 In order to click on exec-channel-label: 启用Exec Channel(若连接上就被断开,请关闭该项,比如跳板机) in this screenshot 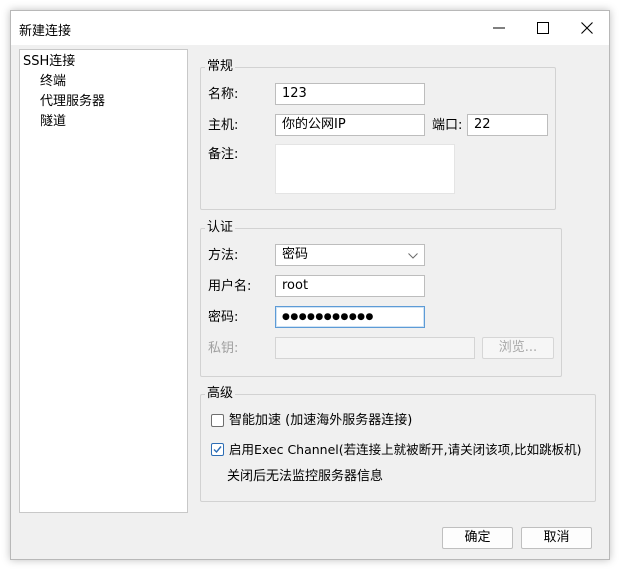, I will do `click(405, 450)`.